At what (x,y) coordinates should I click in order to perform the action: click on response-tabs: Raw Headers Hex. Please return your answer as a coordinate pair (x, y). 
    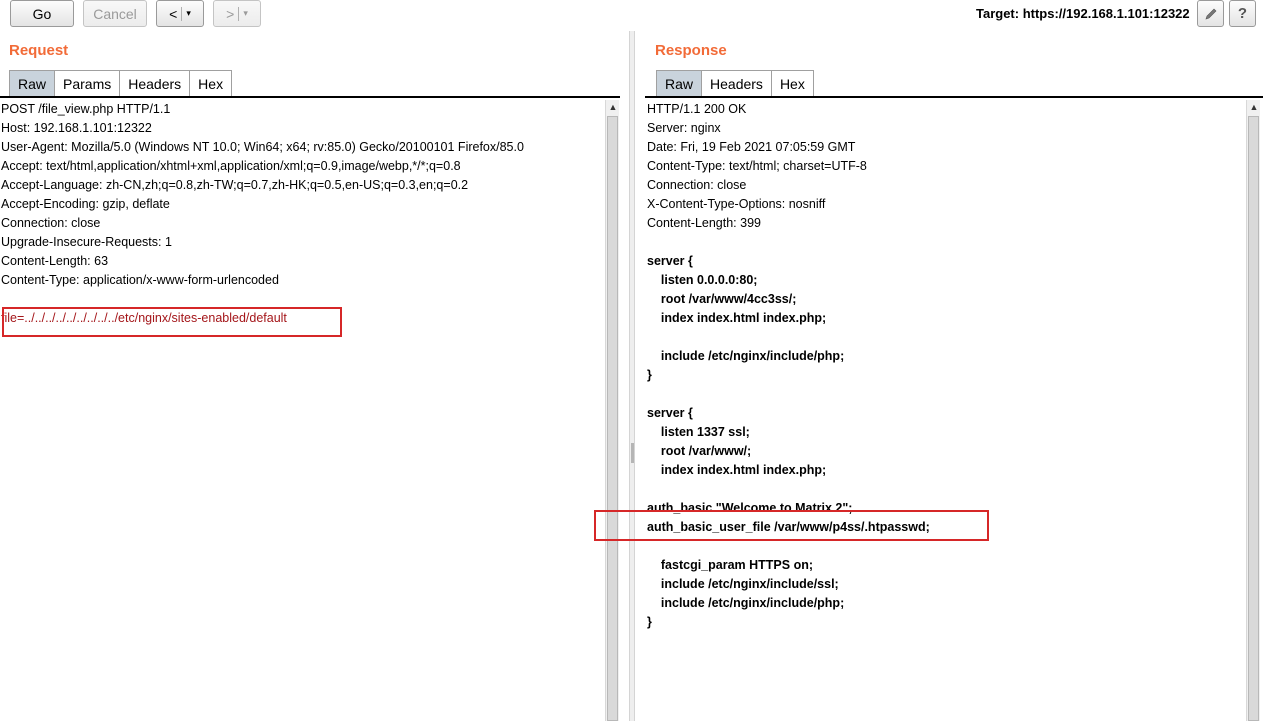
    Looking at the image, I should click on (735, 83).